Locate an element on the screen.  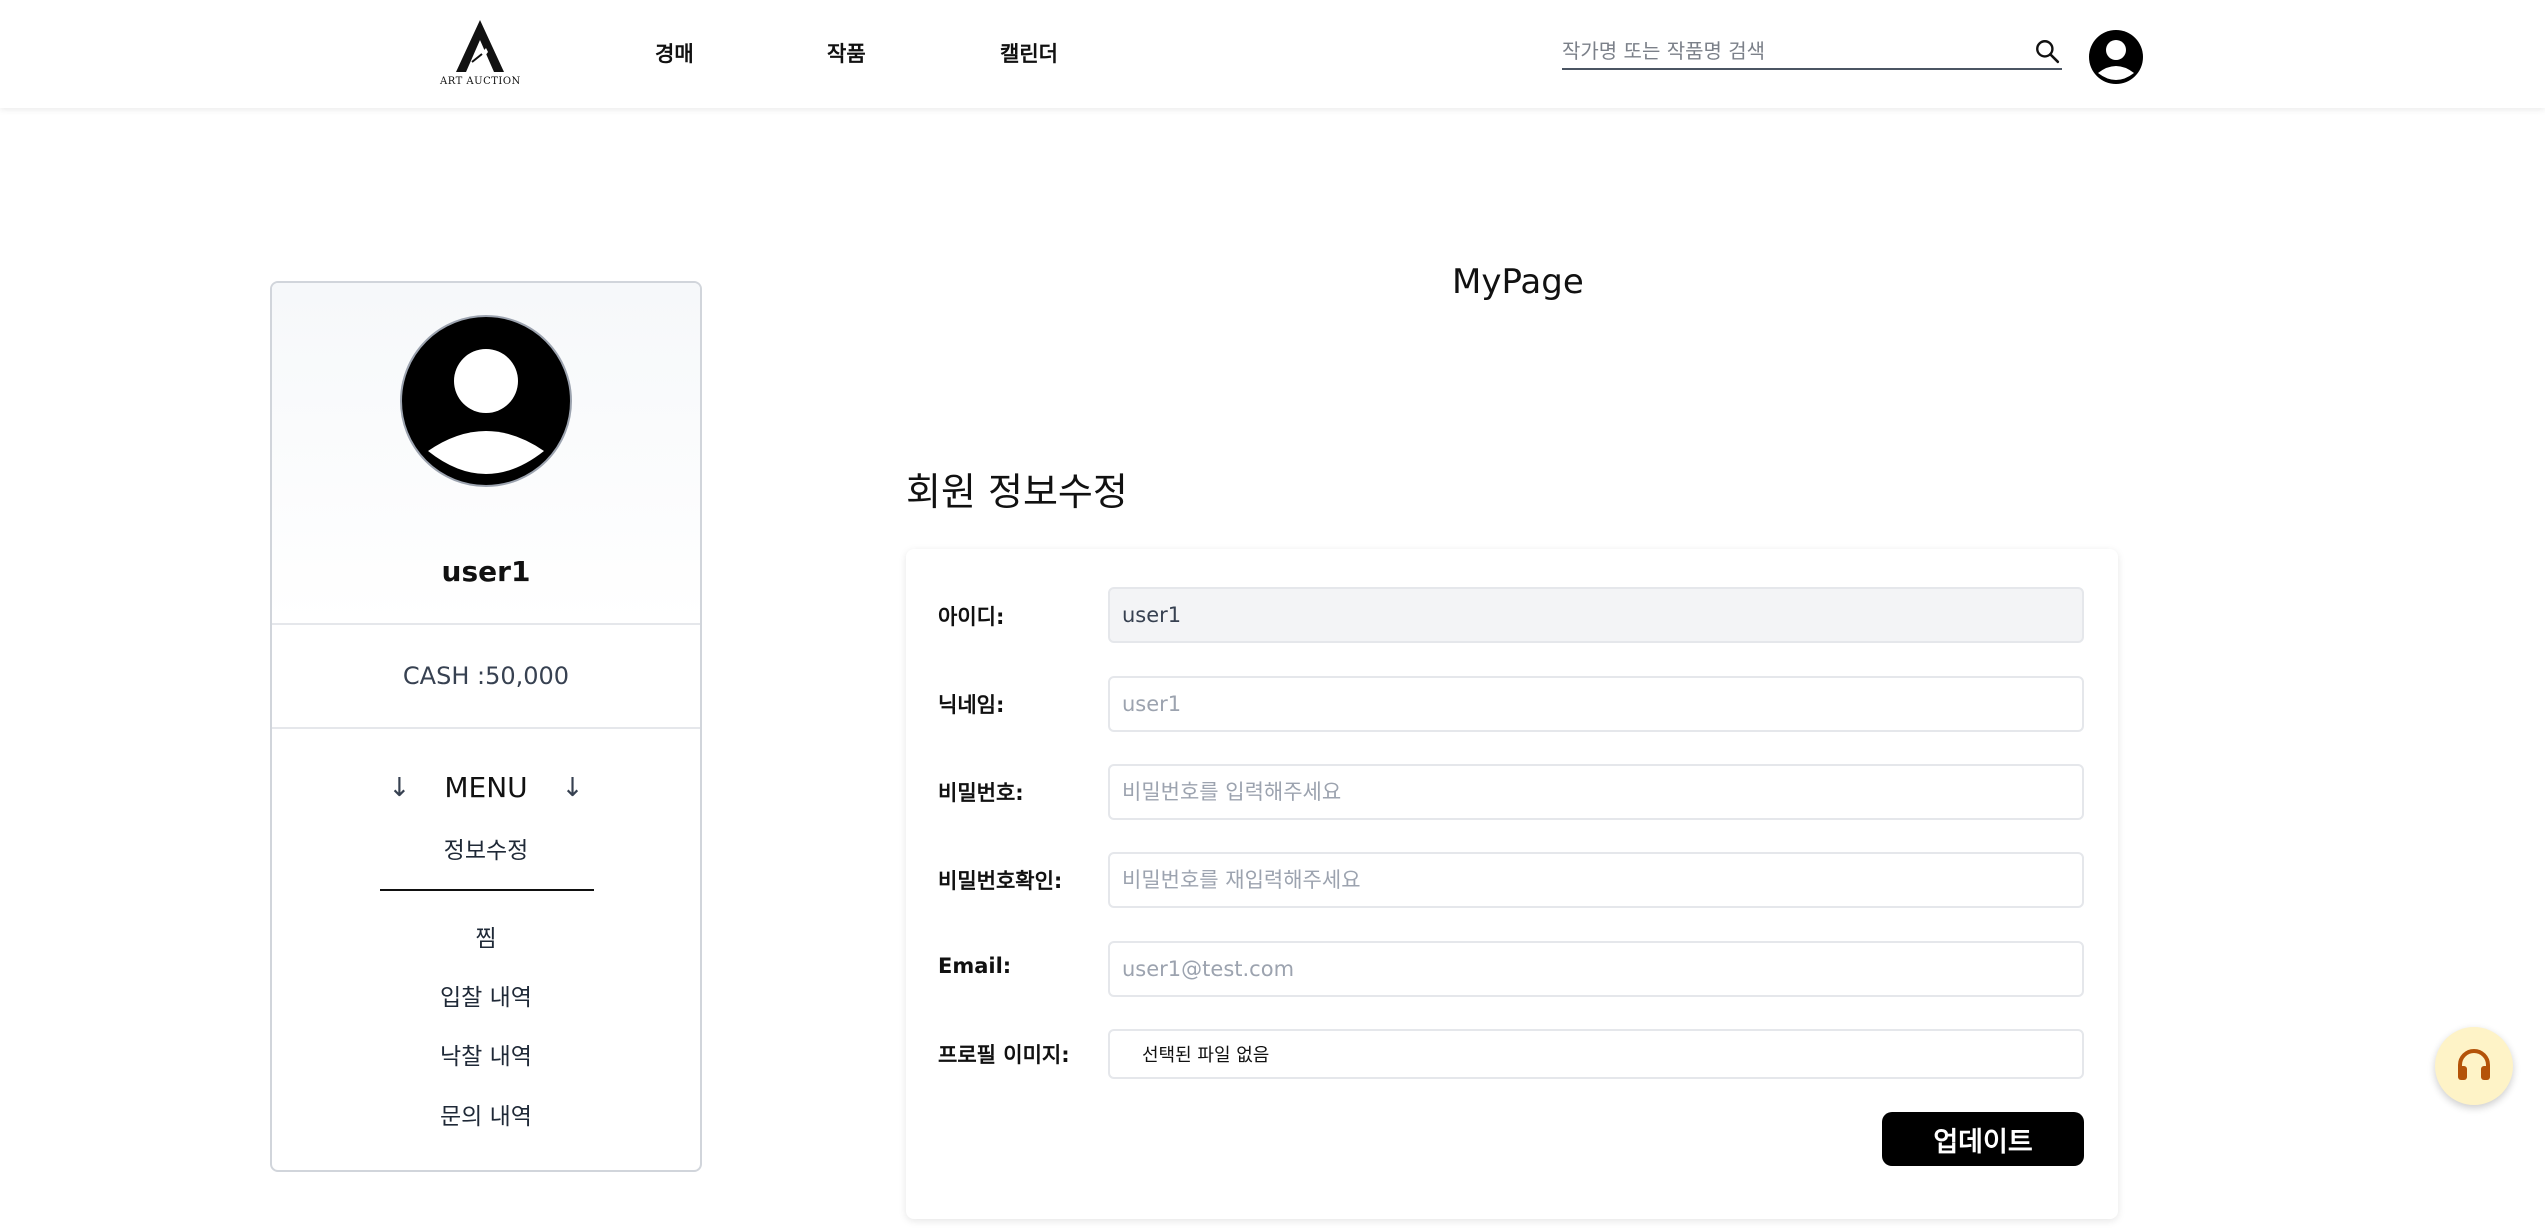
nickname-label: 닉네임: is located at coordinates (971, 705).